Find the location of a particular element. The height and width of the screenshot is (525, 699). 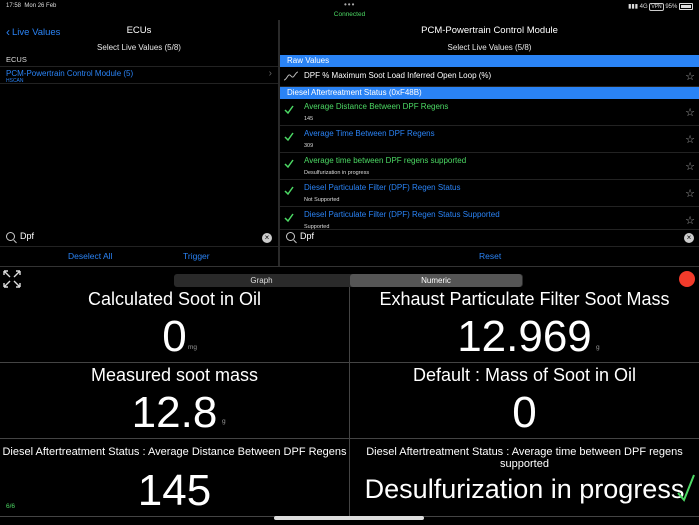

vpn-badge: VPN is located at coordinates (656, 7).